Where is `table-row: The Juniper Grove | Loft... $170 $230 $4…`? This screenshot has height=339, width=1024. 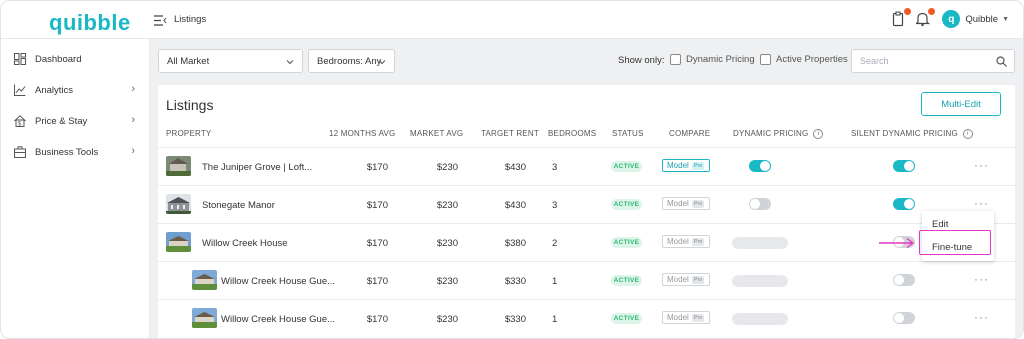
table-row: The Juniper Grove | Loft... $170 $230 $4… is located at coordinates (586, 166).